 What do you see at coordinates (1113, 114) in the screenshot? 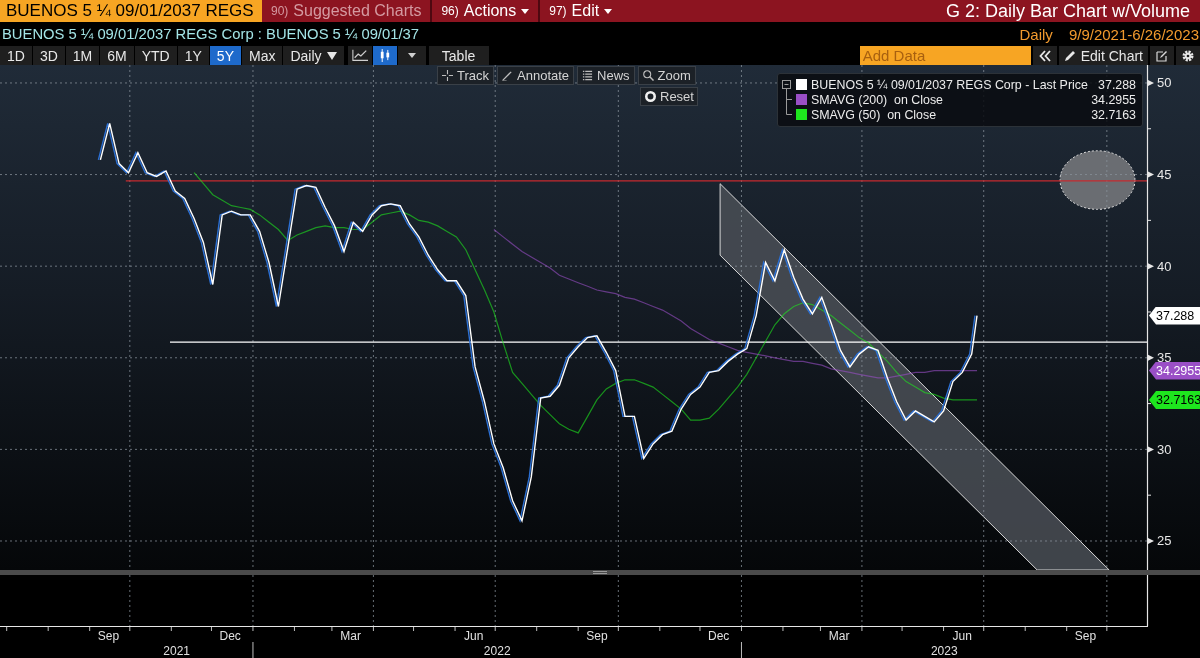
I see `legend-value: 32.7163` at bounding box center [1113, 114].